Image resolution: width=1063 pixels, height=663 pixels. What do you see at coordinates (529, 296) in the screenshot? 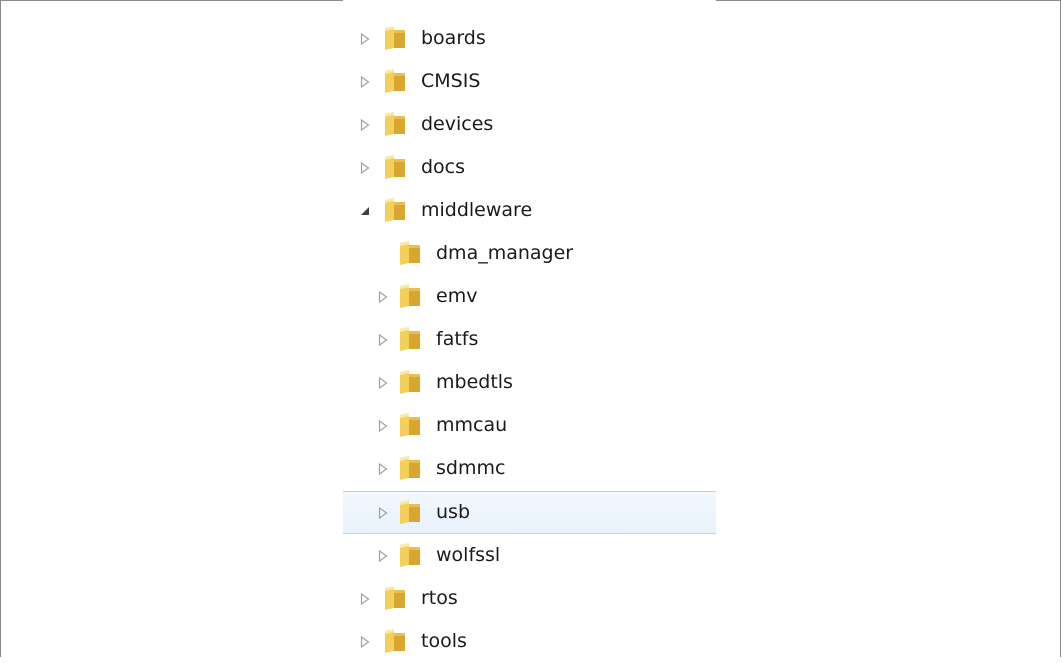
I see `tree-item-emv: emv` at bounding box center [529, 296].